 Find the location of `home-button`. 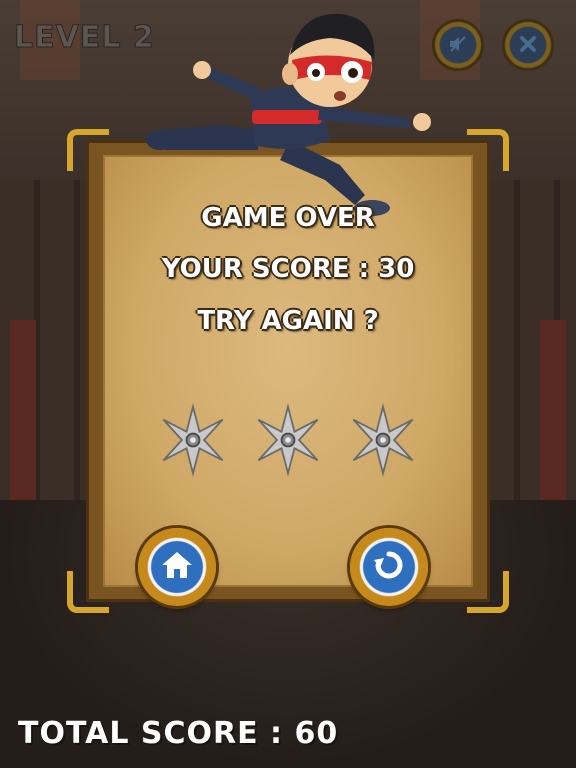

home-button is located at coordinates (177, 567).